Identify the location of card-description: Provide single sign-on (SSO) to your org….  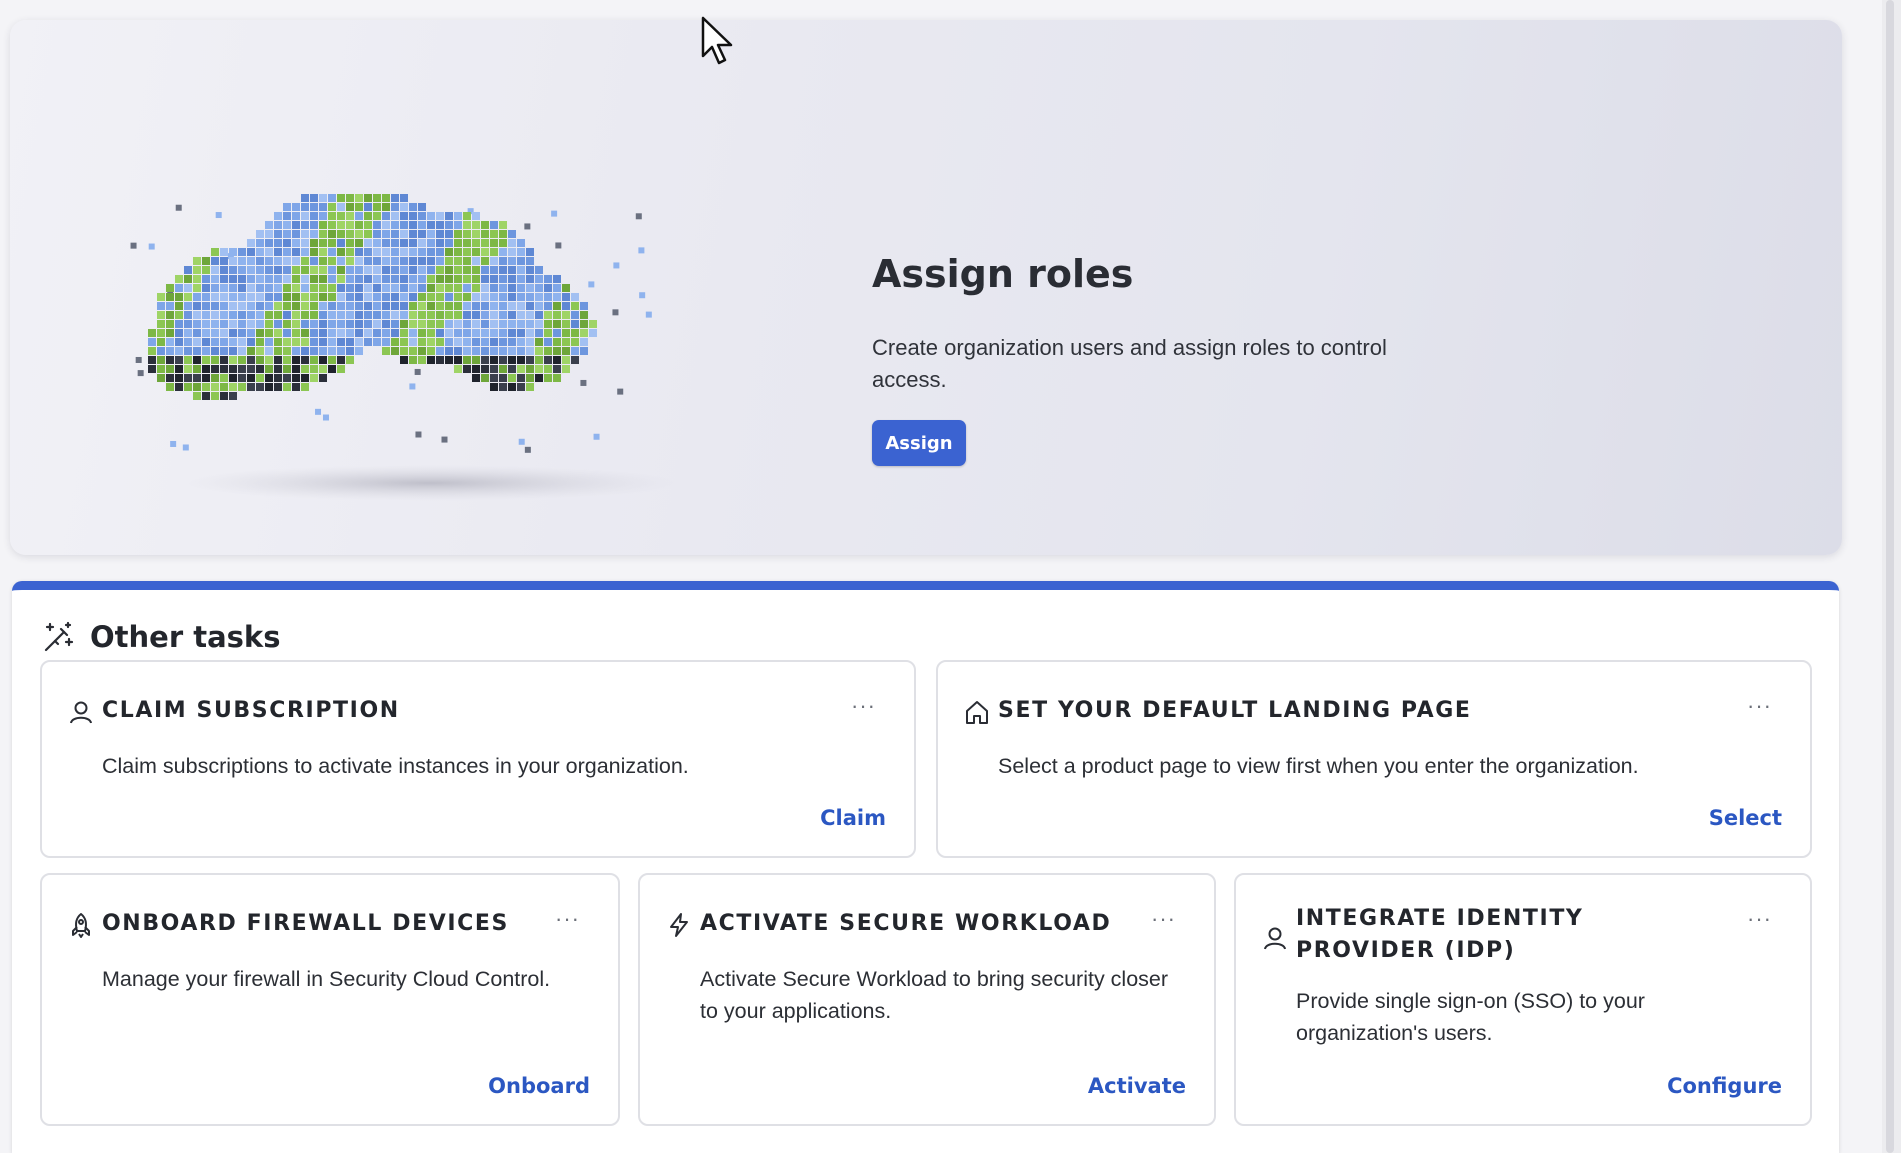
(1470, 1017).